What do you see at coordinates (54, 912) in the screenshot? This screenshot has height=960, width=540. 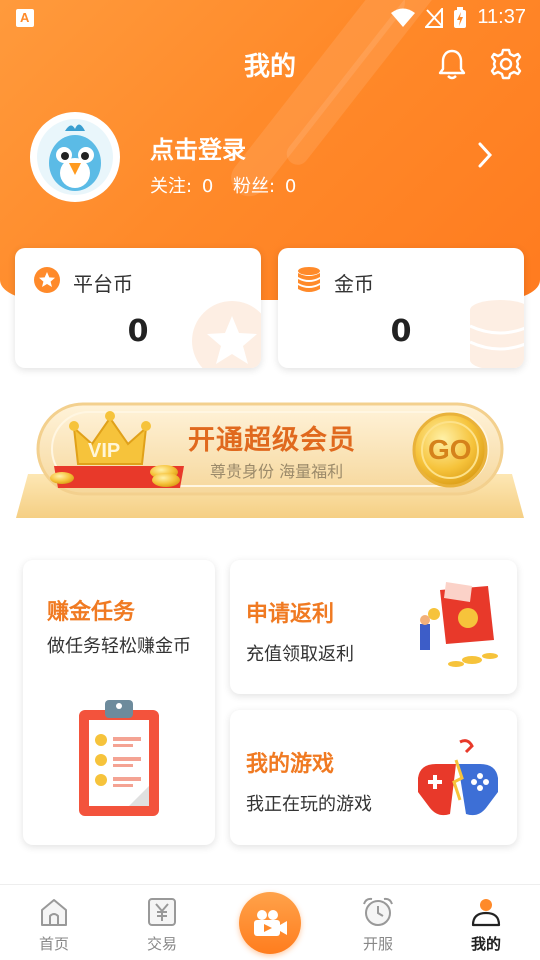 I see `home-icon` at bounding box center [54, 912].